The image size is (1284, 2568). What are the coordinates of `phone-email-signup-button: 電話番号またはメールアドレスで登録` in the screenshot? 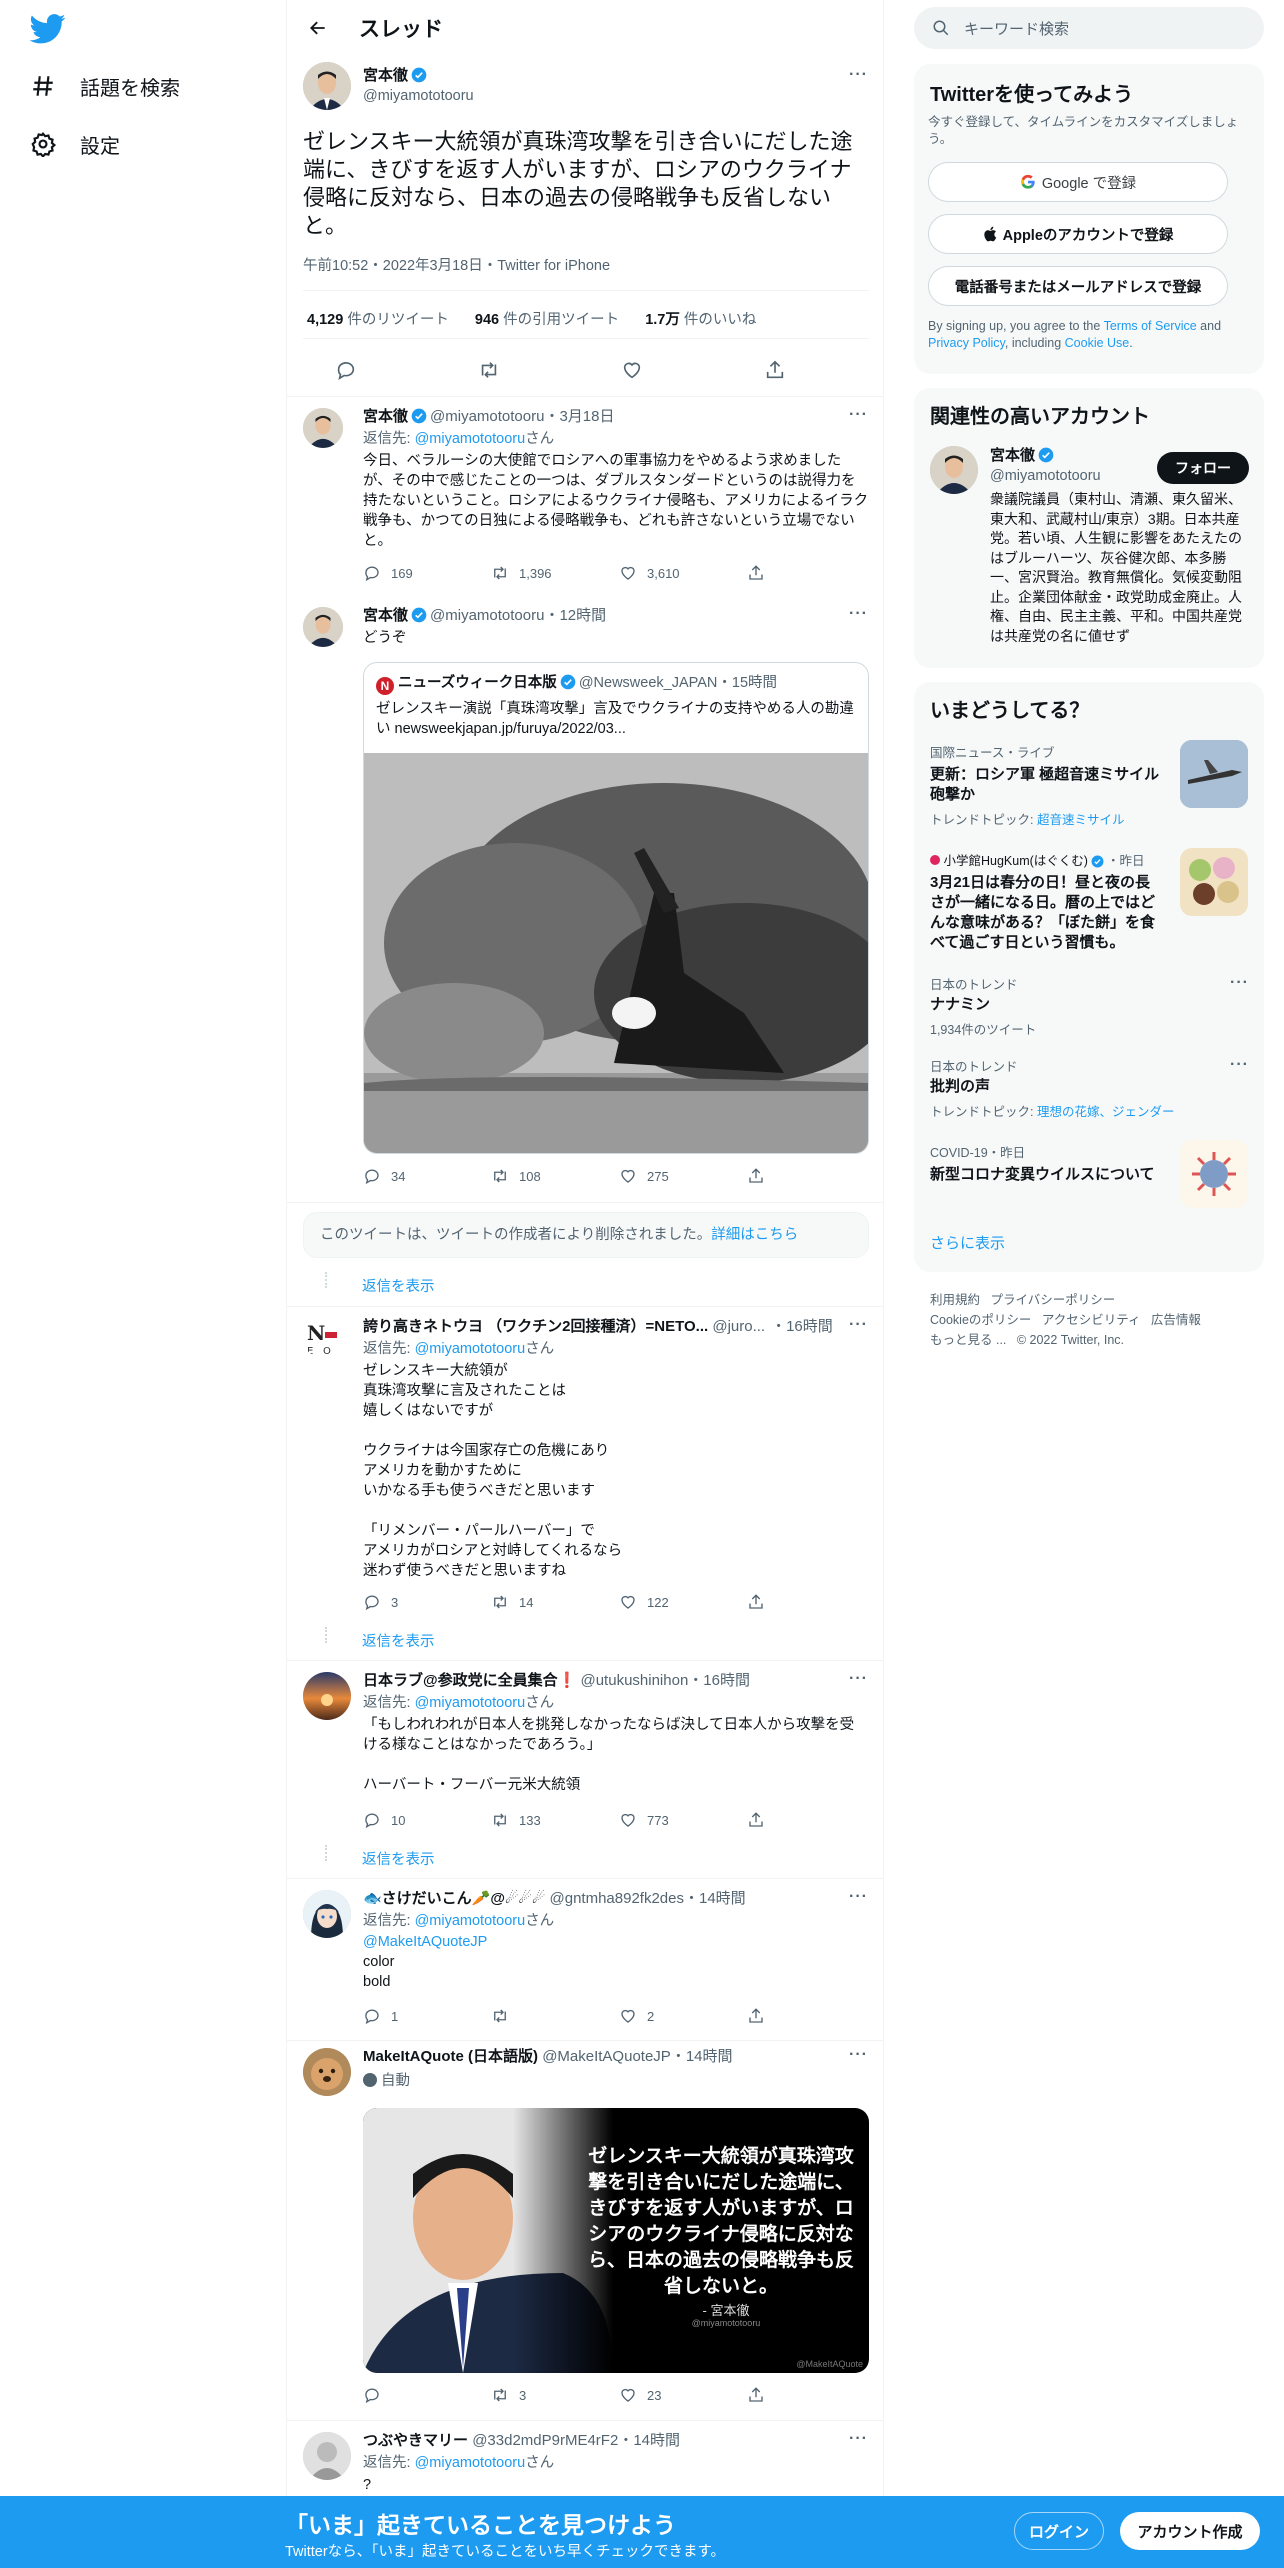 It's located at (1078, 286).